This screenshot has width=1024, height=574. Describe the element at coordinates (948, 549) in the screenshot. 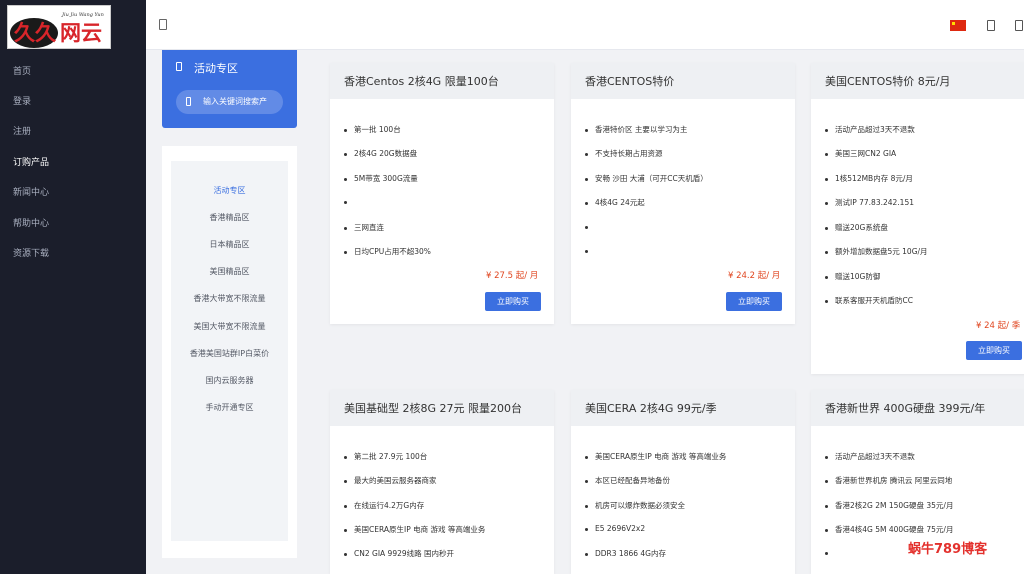

I see `watermark: 蜗牛789博客` at that location.